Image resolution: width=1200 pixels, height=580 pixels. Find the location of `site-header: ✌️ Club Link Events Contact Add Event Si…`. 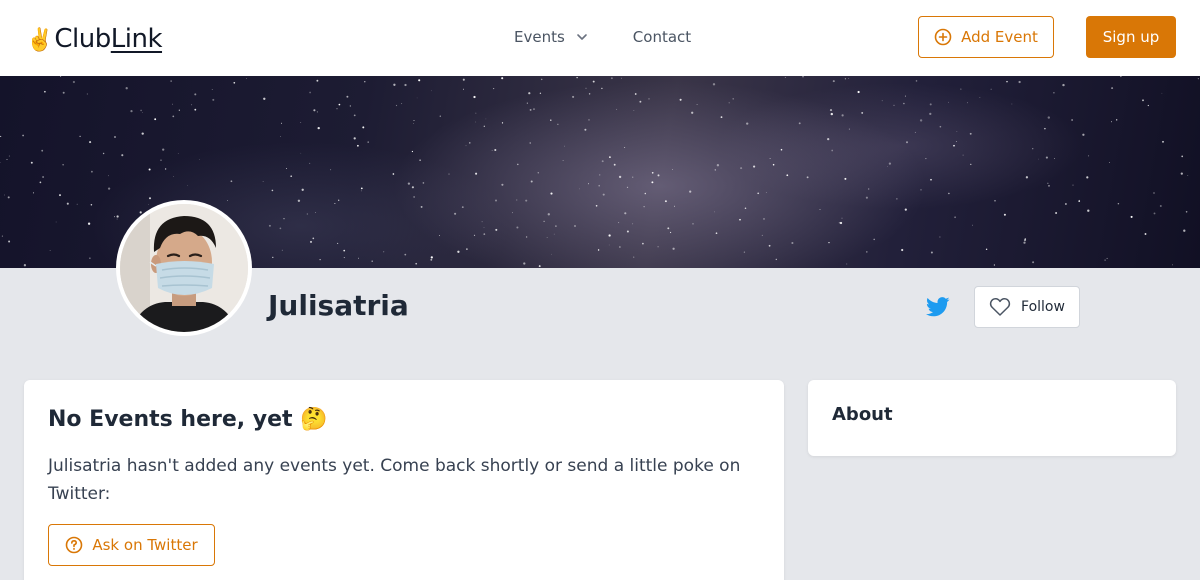

site-header: ✌️ Club Link Events Contact Add Event Si… is located at coordinates (600, 38).